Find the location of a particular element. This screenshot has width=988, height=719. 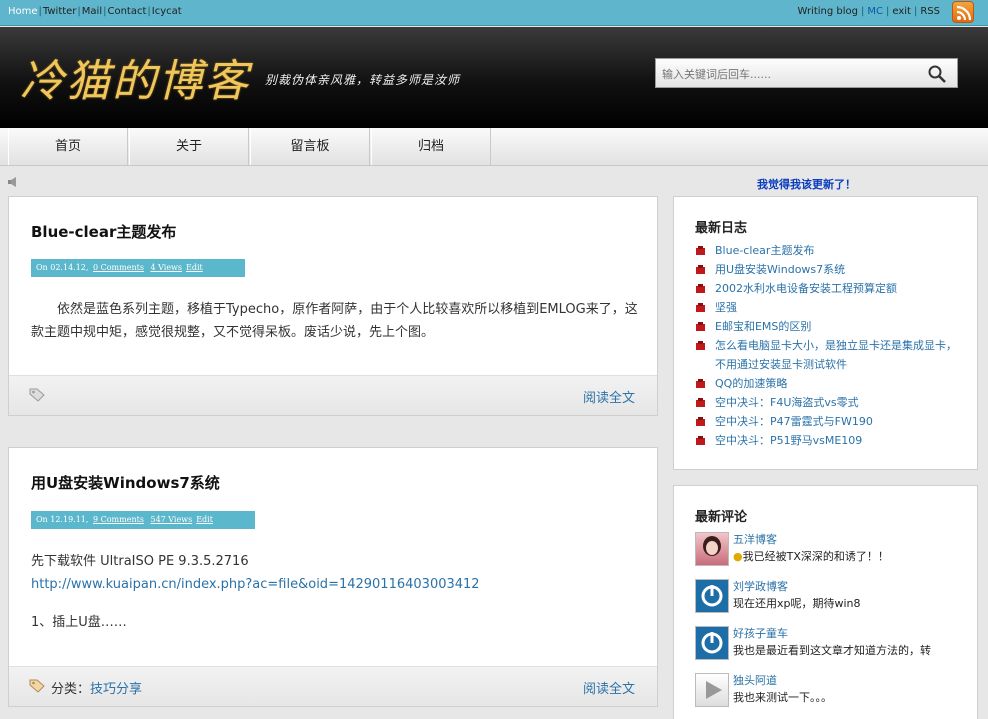

recent-post-title: 空中决斗：P47雷霆式与FW190 is located at coordinates (794, 421).